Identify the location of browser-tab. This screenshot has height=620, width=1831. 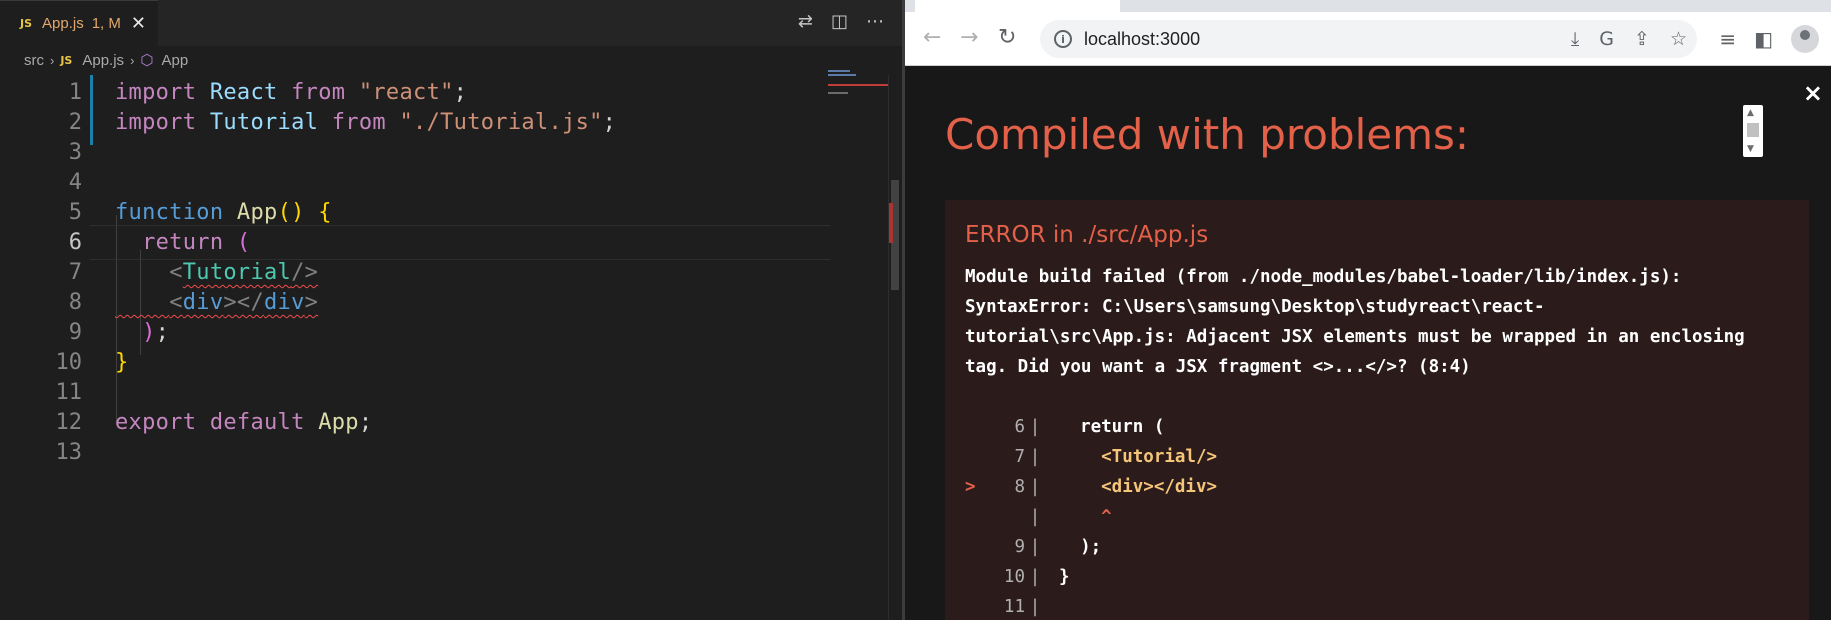
(1017, 6).